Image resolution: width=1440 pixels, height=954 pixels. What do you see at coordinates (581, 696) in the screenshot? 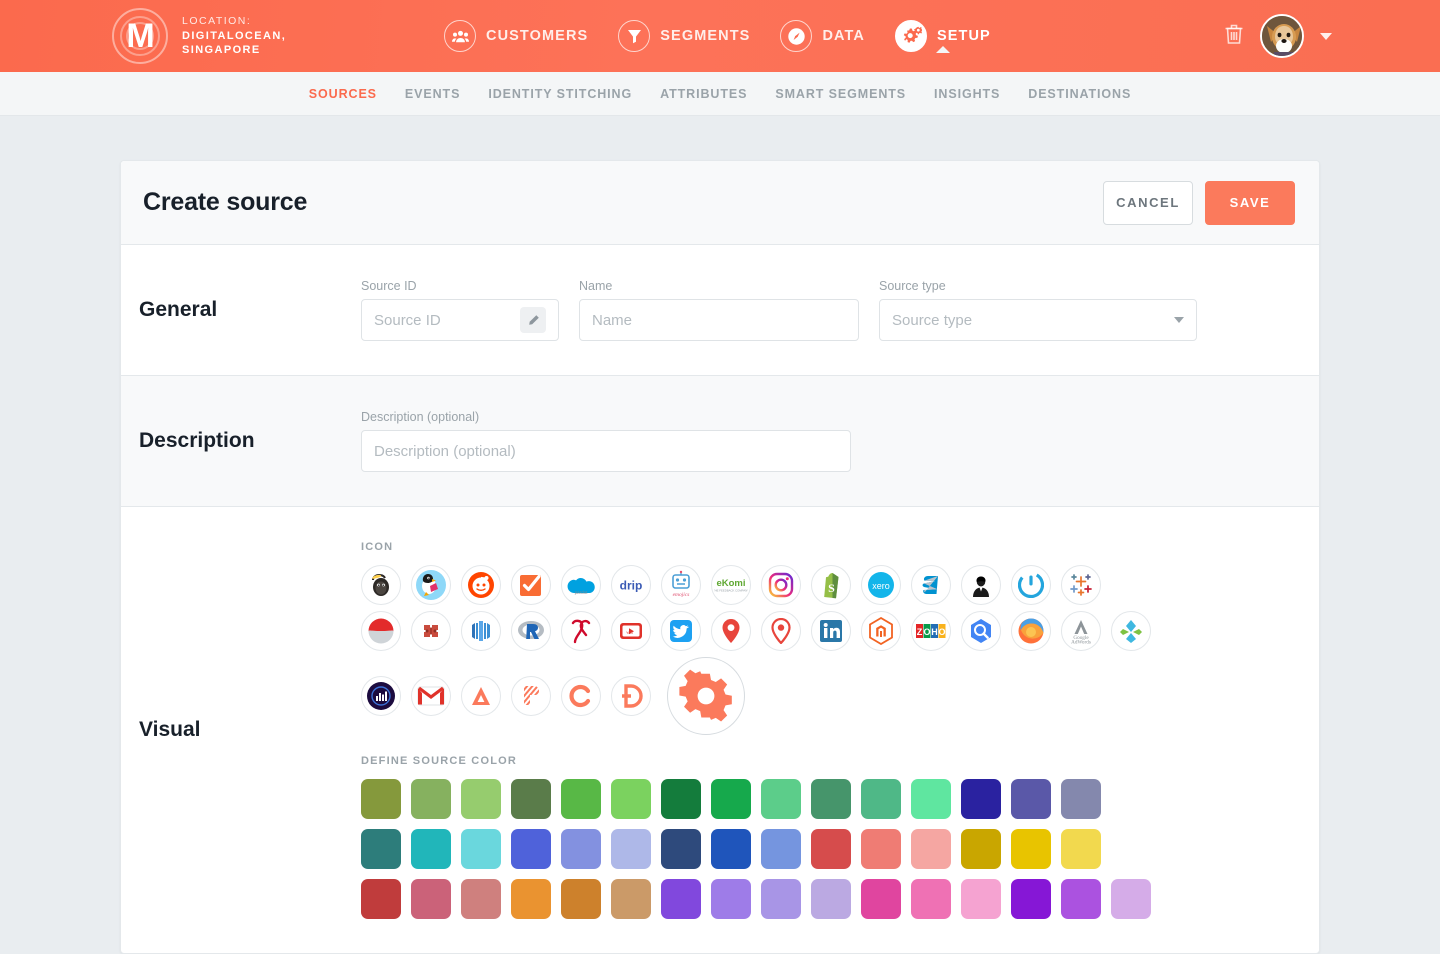
I see `letter-c-icon` at bounding box center [581, 696].